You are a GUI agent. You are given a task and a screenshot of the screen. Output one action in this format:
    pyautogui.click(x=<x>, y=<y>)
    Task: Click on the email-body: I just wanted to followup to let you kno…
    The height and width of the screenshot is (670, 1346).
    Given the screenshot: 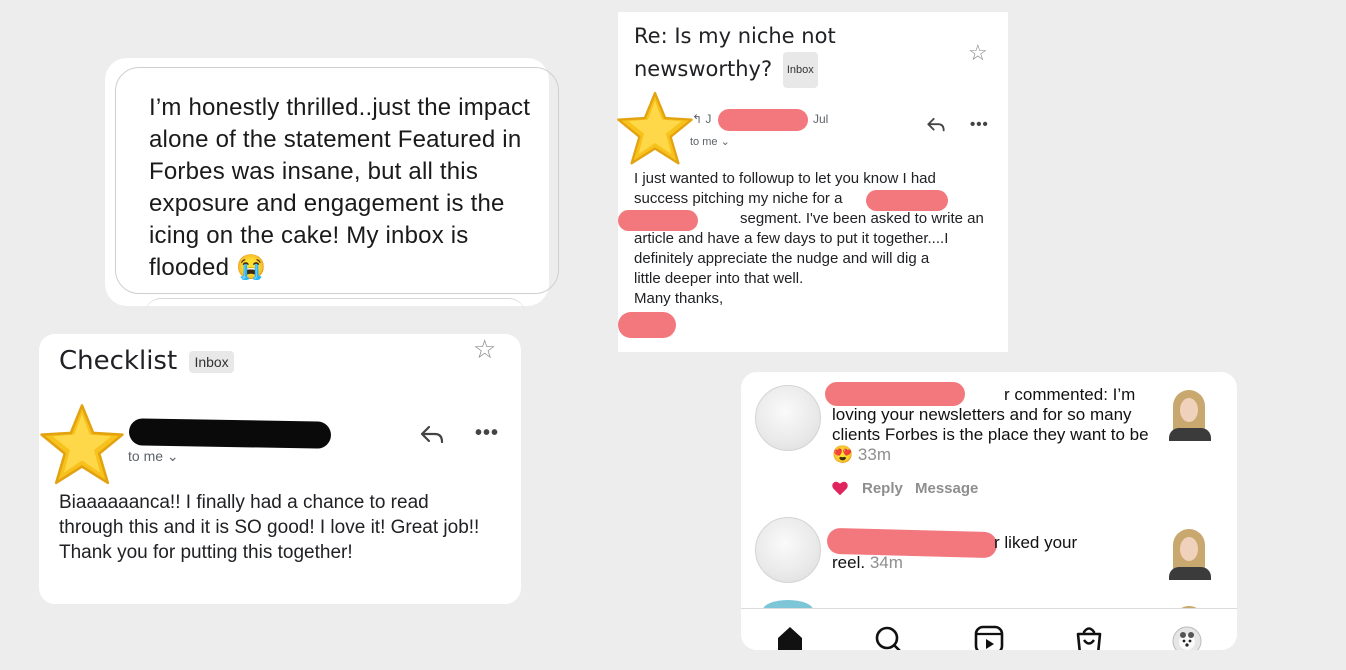 What is the action you would take?
    pyautogui.click(x=819, y=239)
    